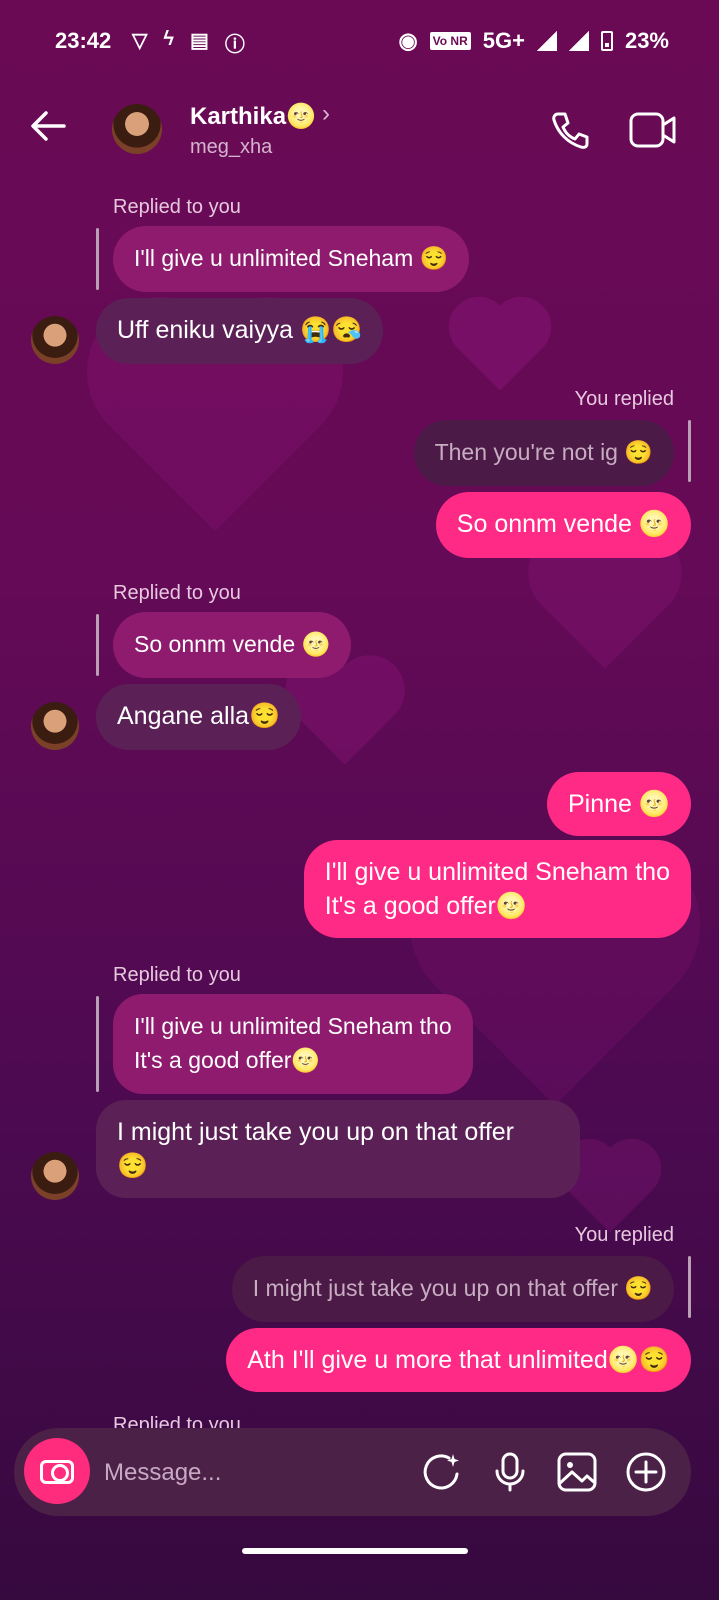 Image resolution: width=719 pixels, height=1600 pixels. Describe the element at coordinates (315, 1132) in the screenshot. I see `message-line: I might just take you up on that offer` at that location.